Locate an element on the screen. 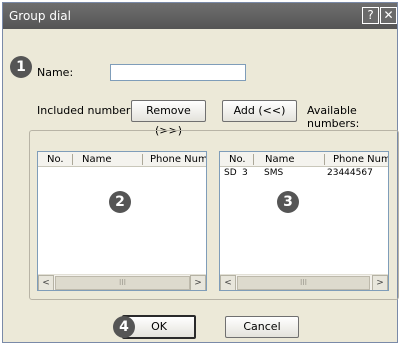  callout-marker-3: 3 is located at coordinates (288, 202).